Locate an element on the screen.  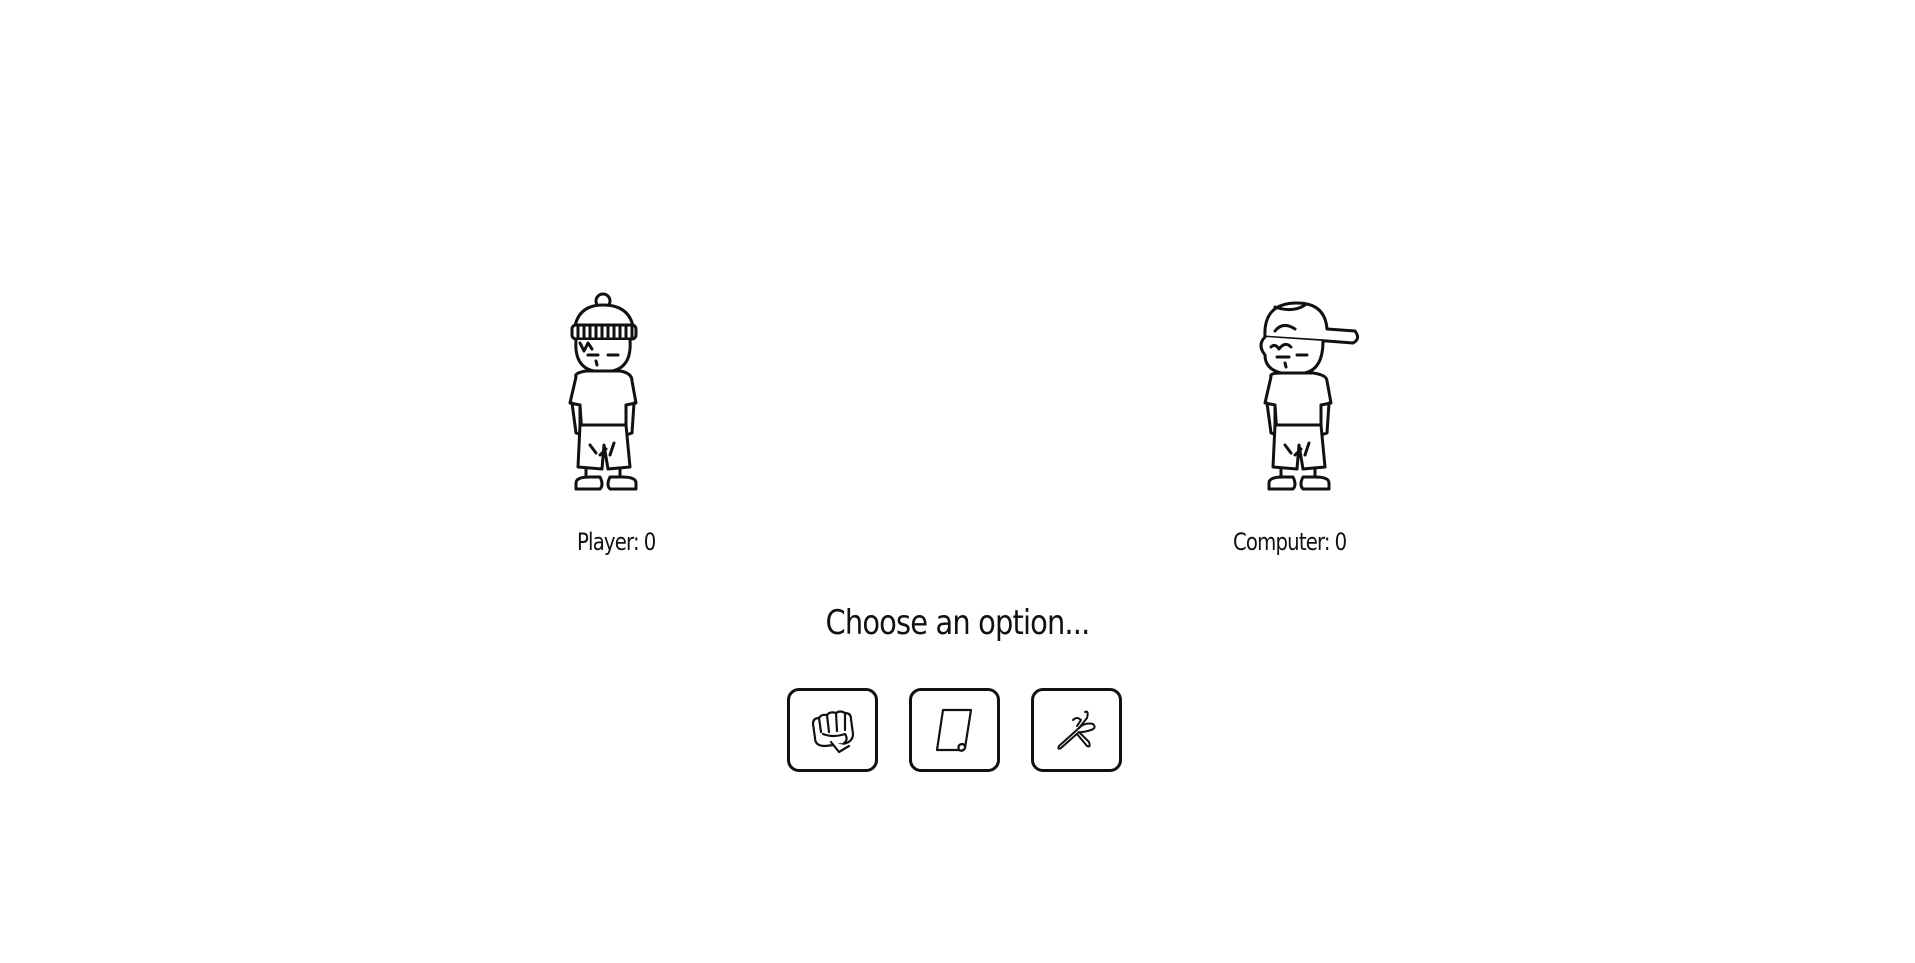
player-score-label: Player is located at coordinates (605, 542).